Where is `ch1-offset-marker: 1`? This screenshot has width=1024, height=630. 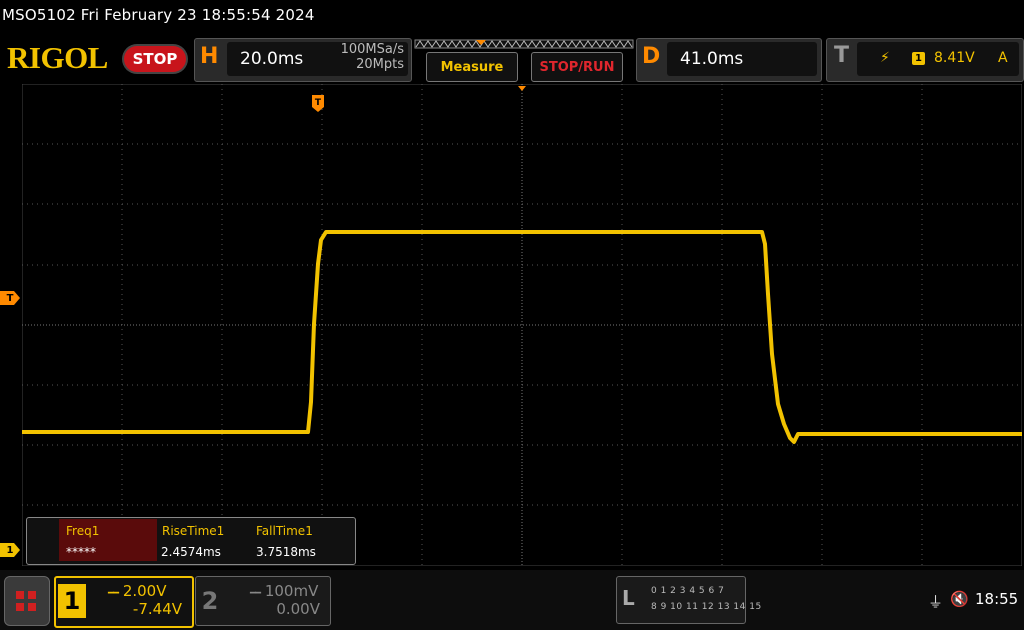
ch1-offset-marker: 1 is located at coordinates (10, 550).